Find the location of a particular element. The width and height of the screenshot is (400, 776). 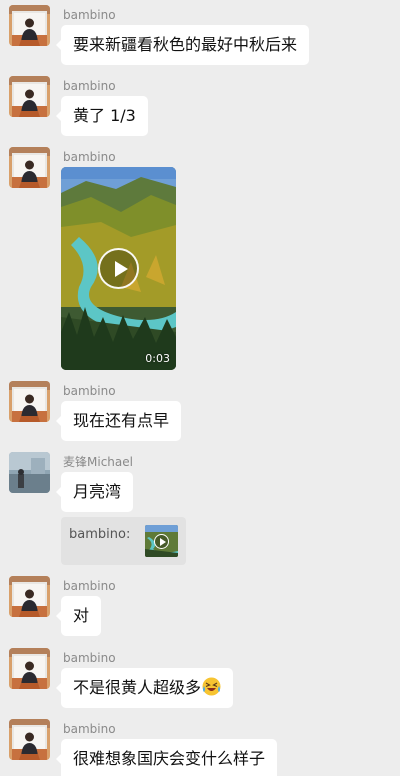

message-bubble: 对 is located at coordinates (78, 616).